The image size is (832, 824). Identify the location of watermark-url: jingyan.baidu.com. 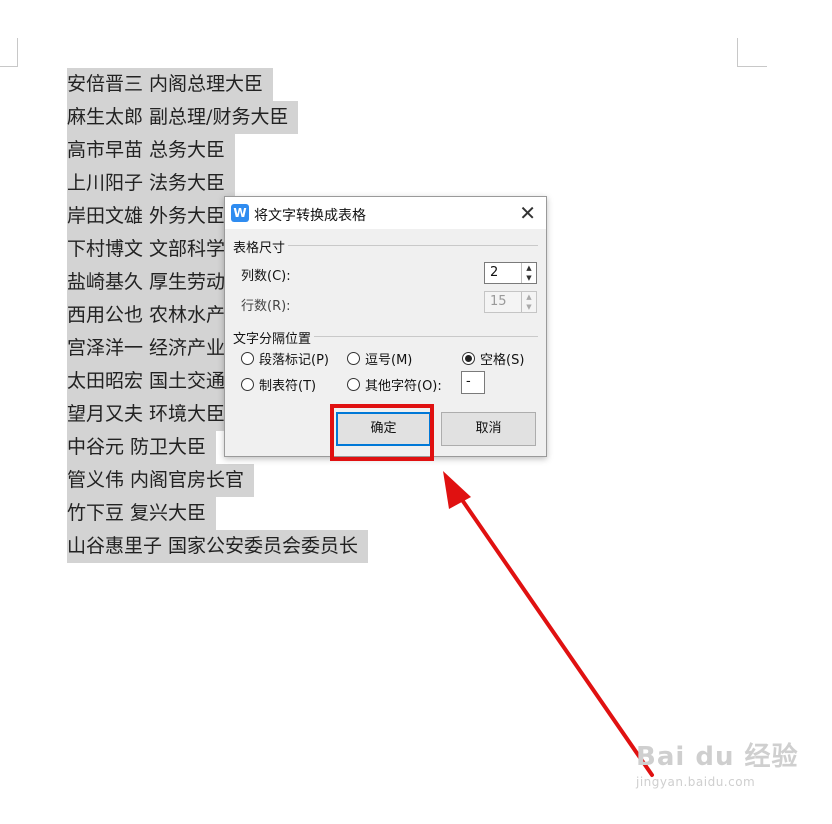
(696, 782).